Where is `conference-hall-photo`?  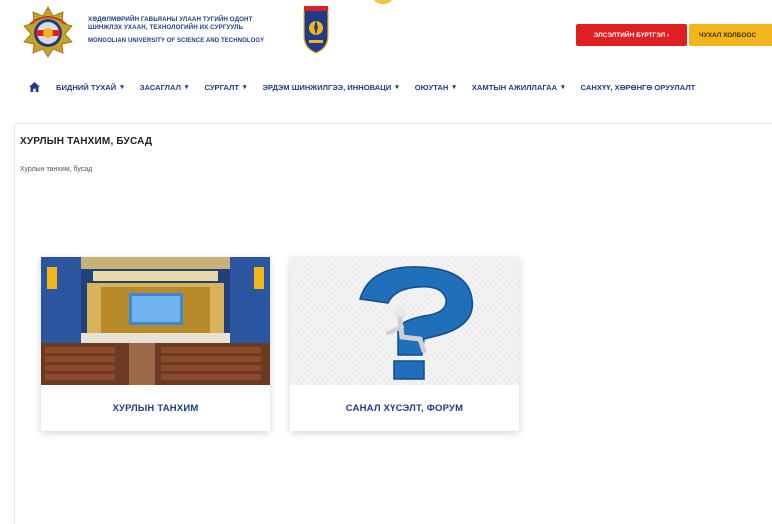
conference-hall-photo is located at coordinates (155, 321).